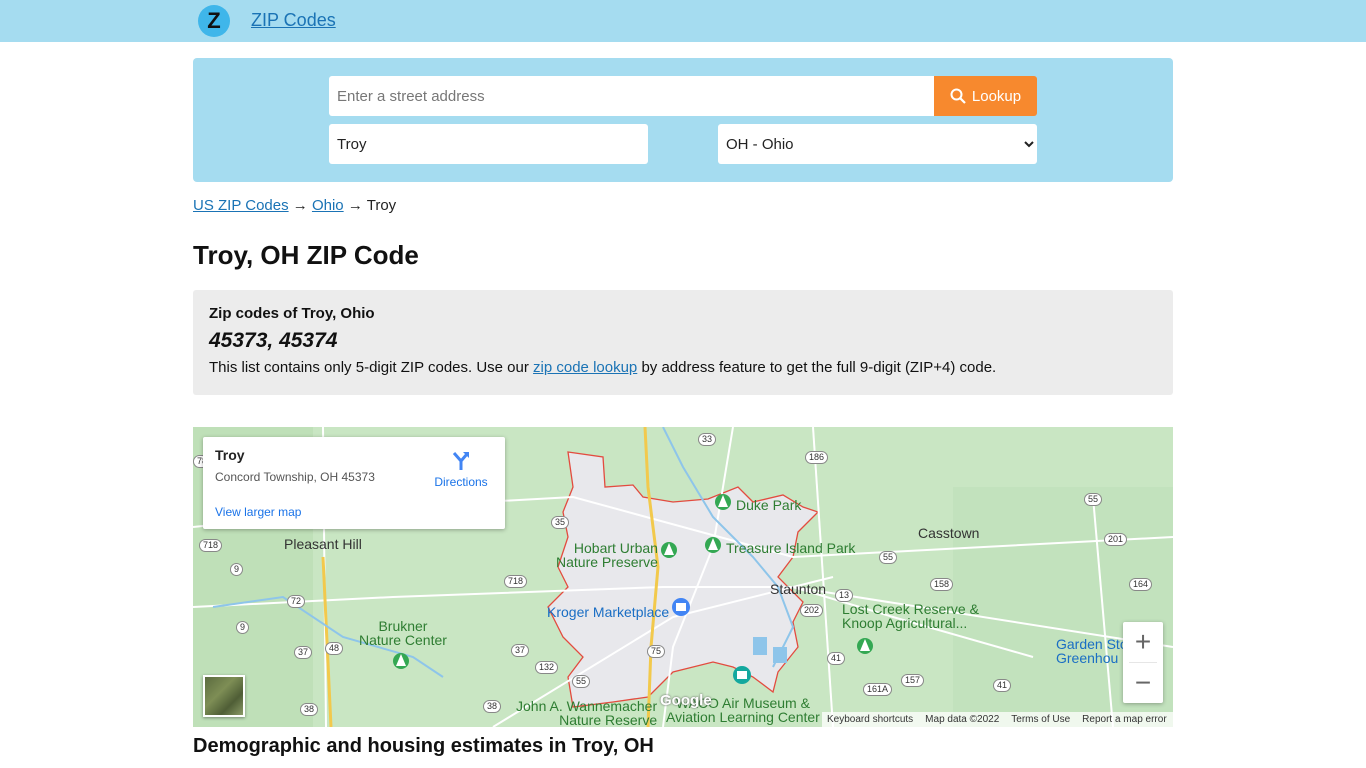  I want to click on terms-of-use-link: Terms of Use, so click(1040, 719).